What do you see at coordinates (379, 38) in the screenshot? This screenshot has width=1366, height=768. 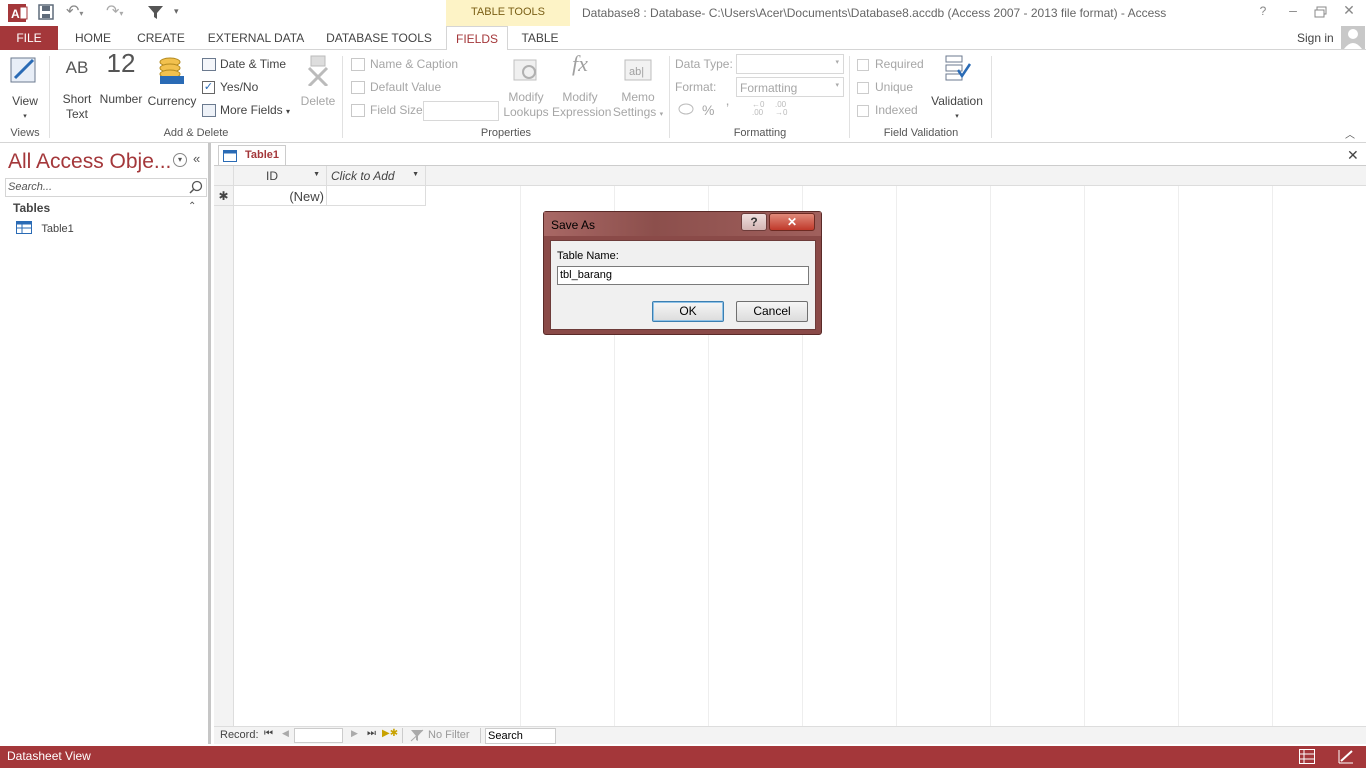 I see `tab-database-tools: DATABASE TOOLS` at bounding box center [379, 38].